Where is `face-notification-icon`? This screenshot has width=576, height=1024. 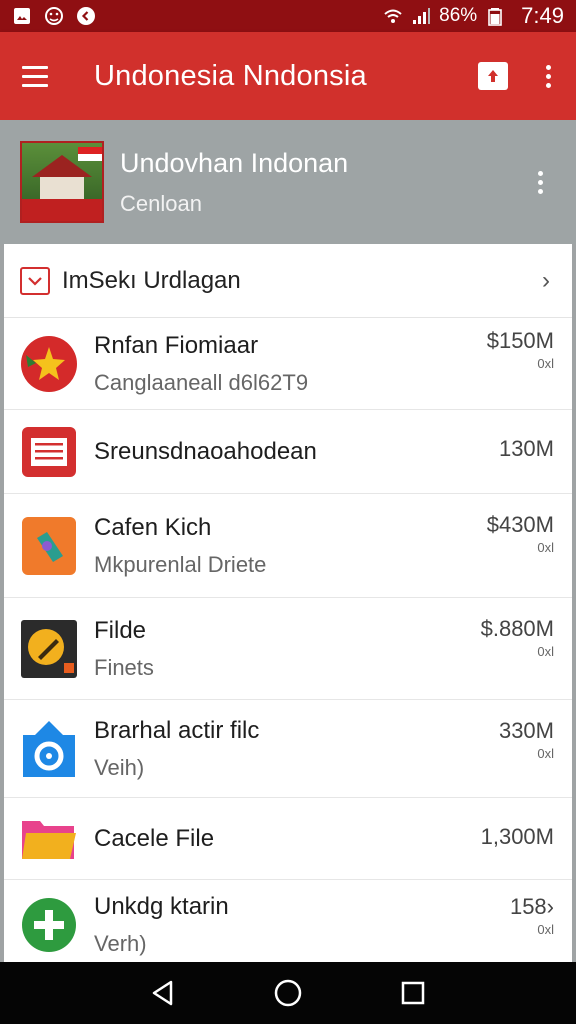 face-notification-icon is located at coordinates (54, 16).